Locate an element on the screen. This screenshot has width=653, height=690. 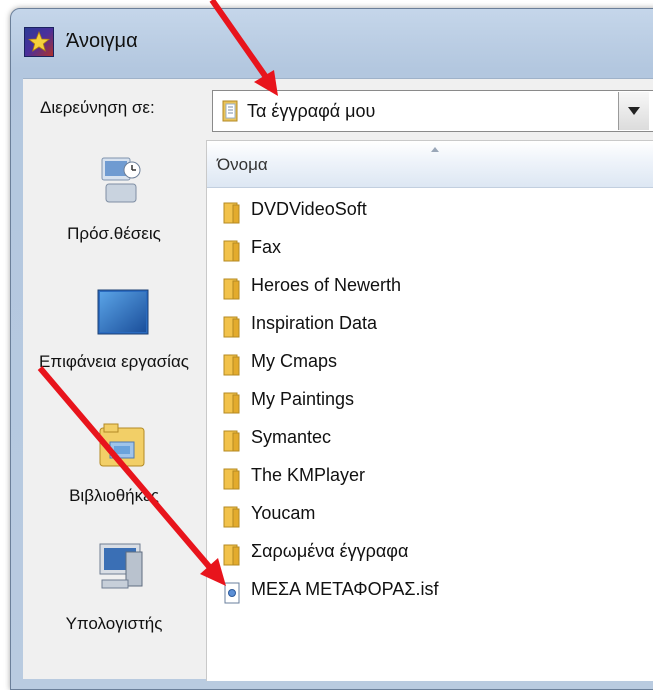
annotation-arrow-top is located at coordinates (240, 41).